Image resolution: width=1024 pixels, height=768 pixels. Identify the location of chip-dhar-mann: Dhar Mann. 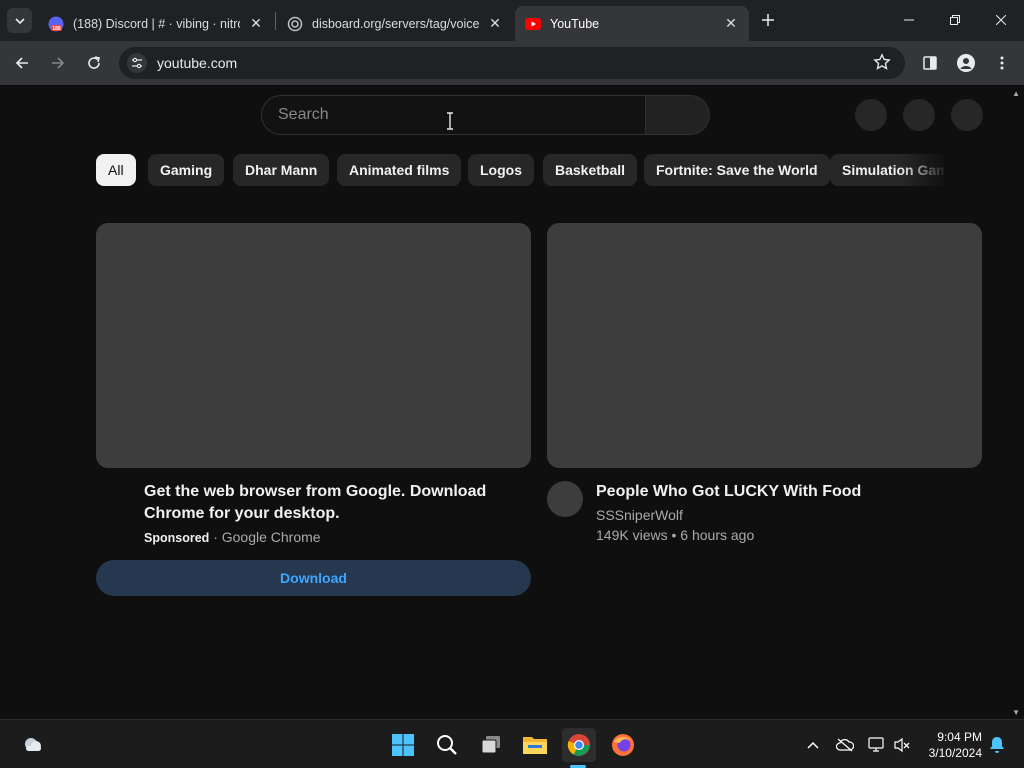
(281, 170).